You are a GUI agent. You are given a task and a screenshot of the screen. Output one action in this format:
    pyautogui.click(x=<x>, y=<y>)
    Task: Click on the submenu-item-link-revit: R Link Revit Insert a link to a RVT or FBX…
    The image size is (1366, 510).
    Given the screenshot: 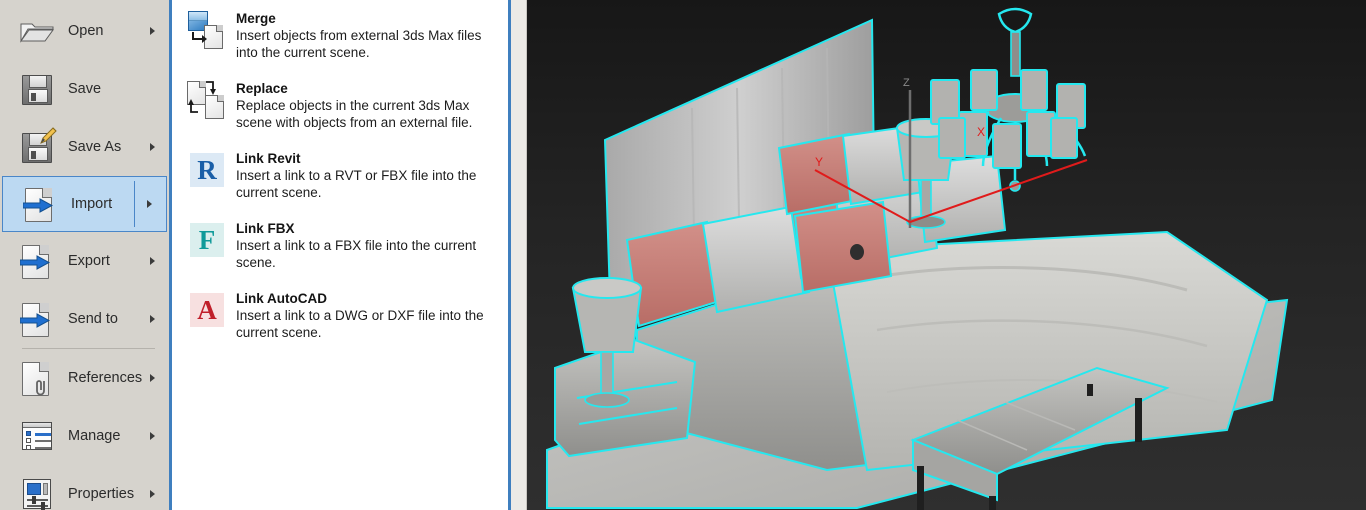 What is the action you would take?
    pyautogui.click(x=340, y=175)
    